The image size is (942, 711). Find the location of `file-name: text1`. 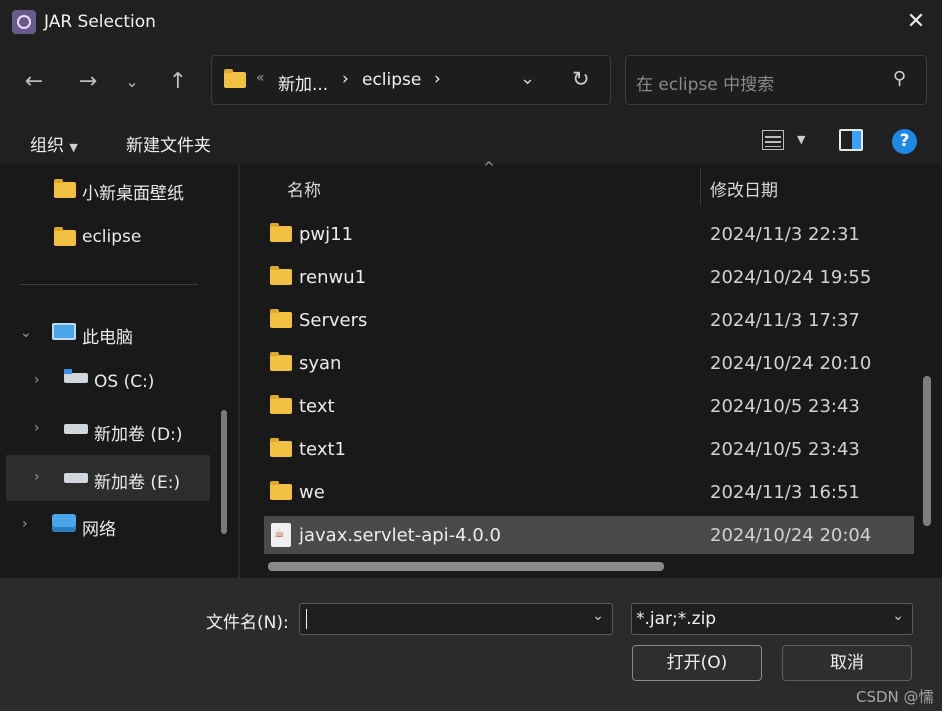

file-name: text1 is located at coordinates (322, 449).